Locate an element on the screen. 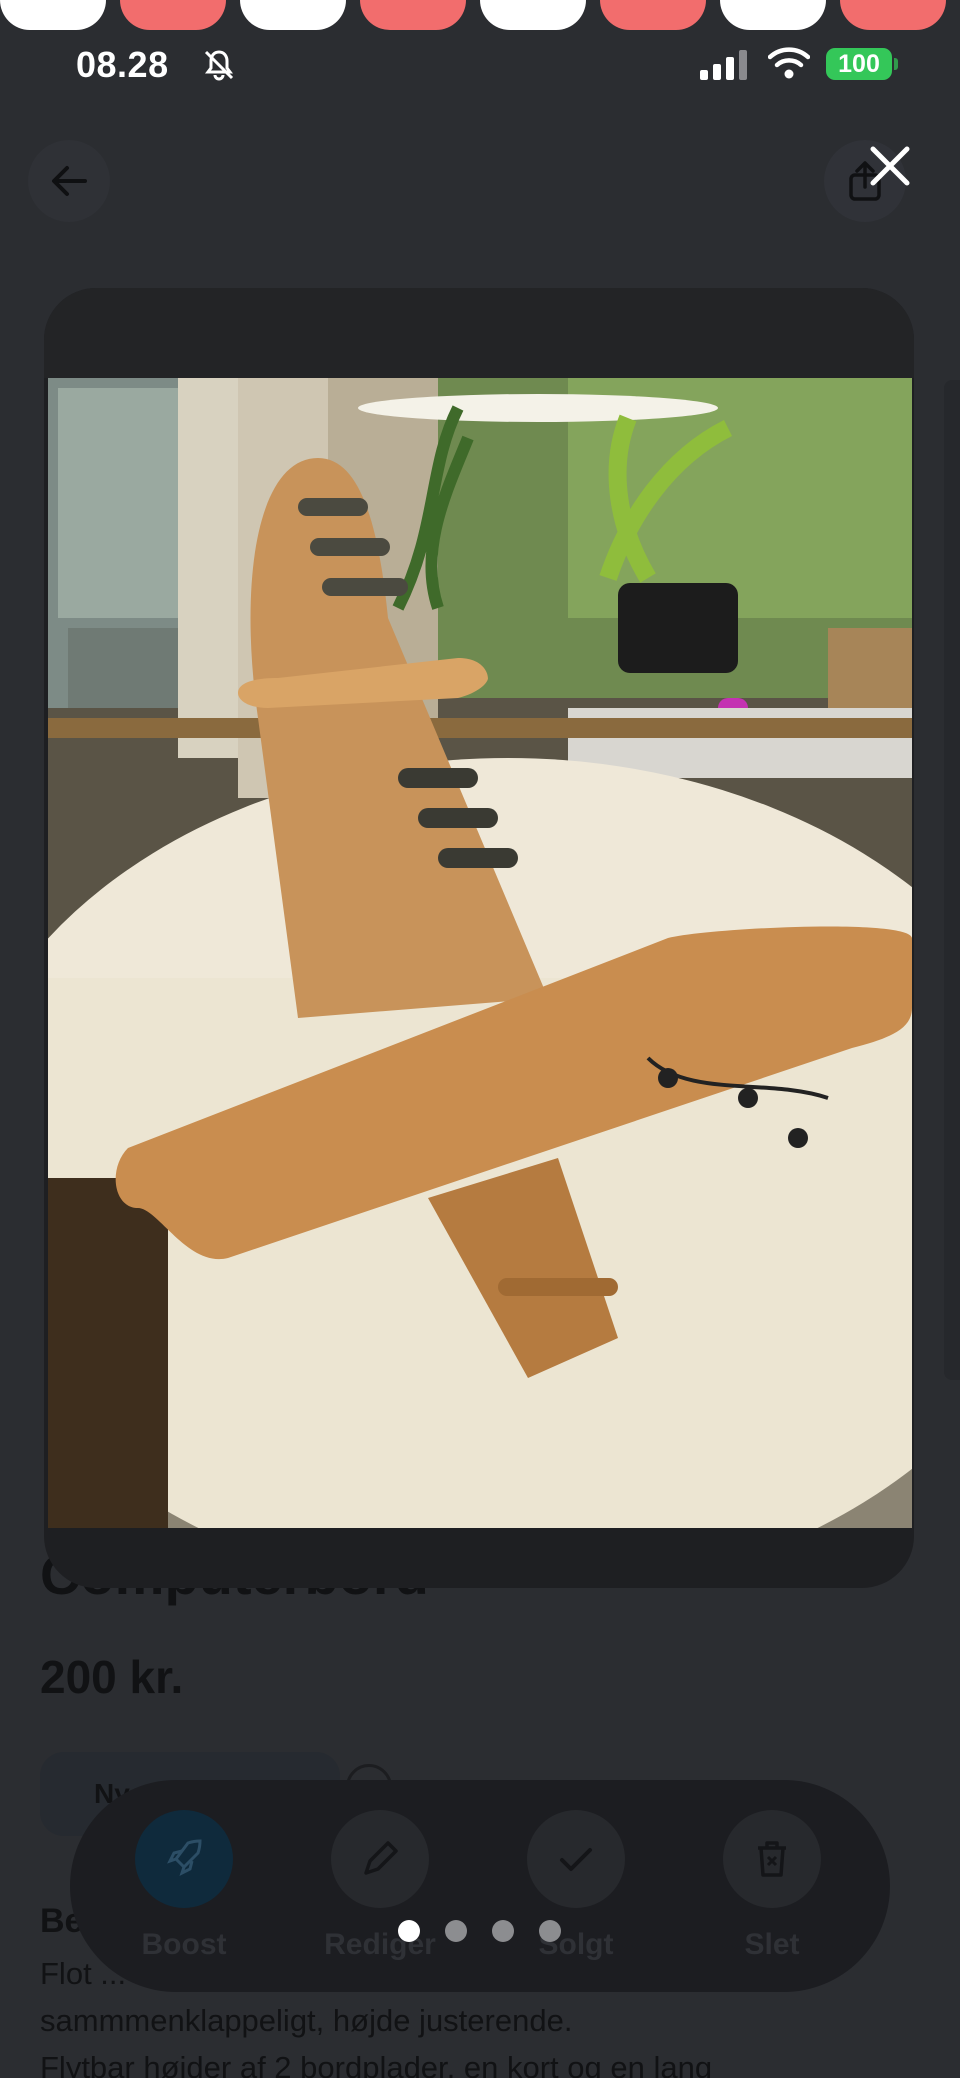  status-time: 08.28 is located at coordinates (122, 64).